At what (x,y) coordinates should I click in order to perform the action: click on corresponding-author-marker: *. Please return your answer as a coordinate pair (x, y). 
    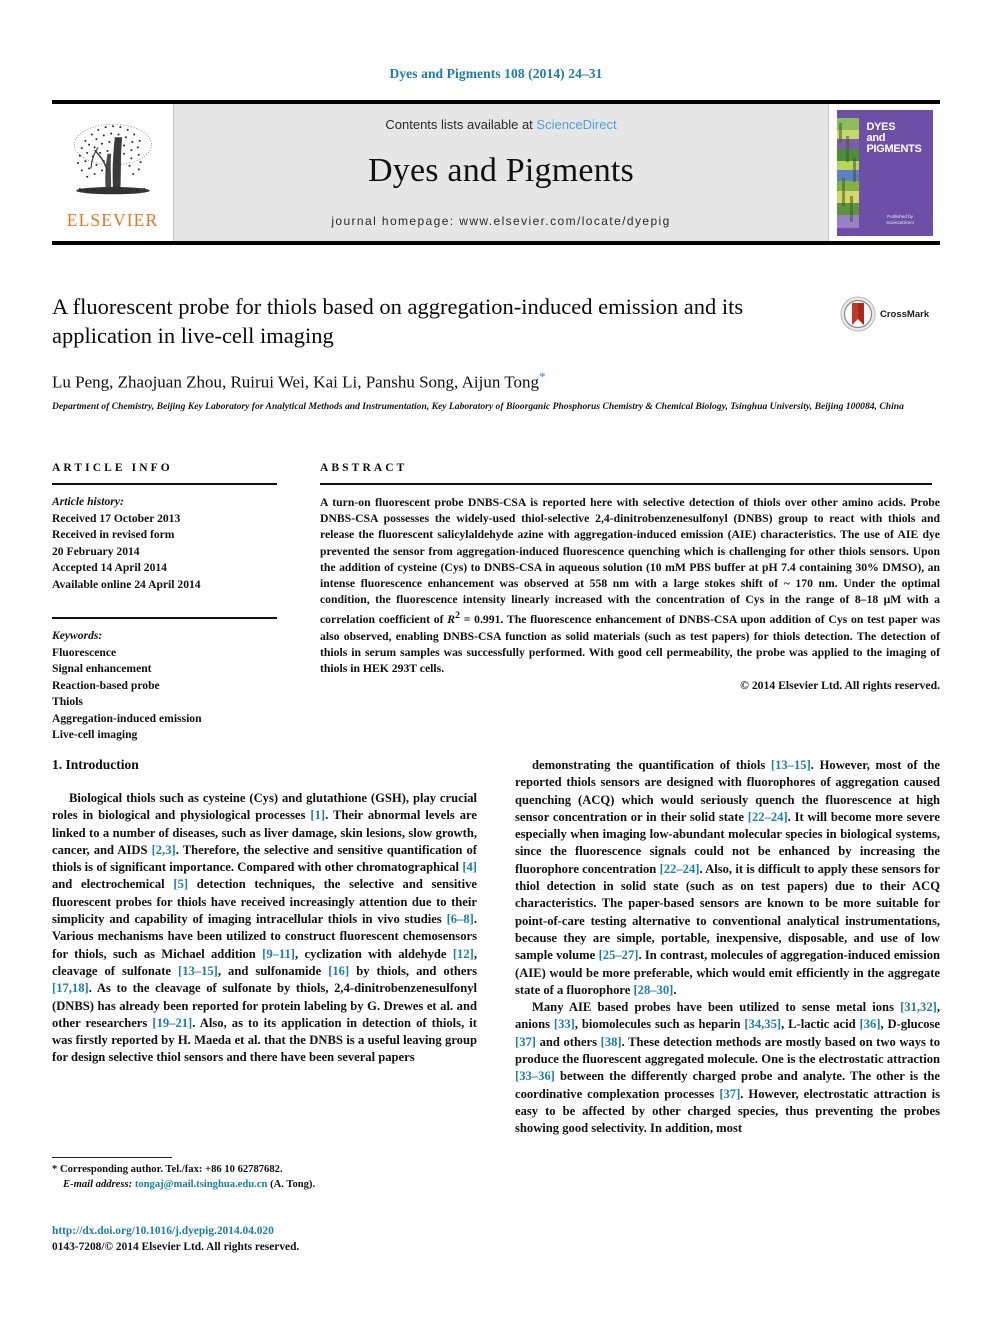
    Looking at the image, I should click on (542, 376).